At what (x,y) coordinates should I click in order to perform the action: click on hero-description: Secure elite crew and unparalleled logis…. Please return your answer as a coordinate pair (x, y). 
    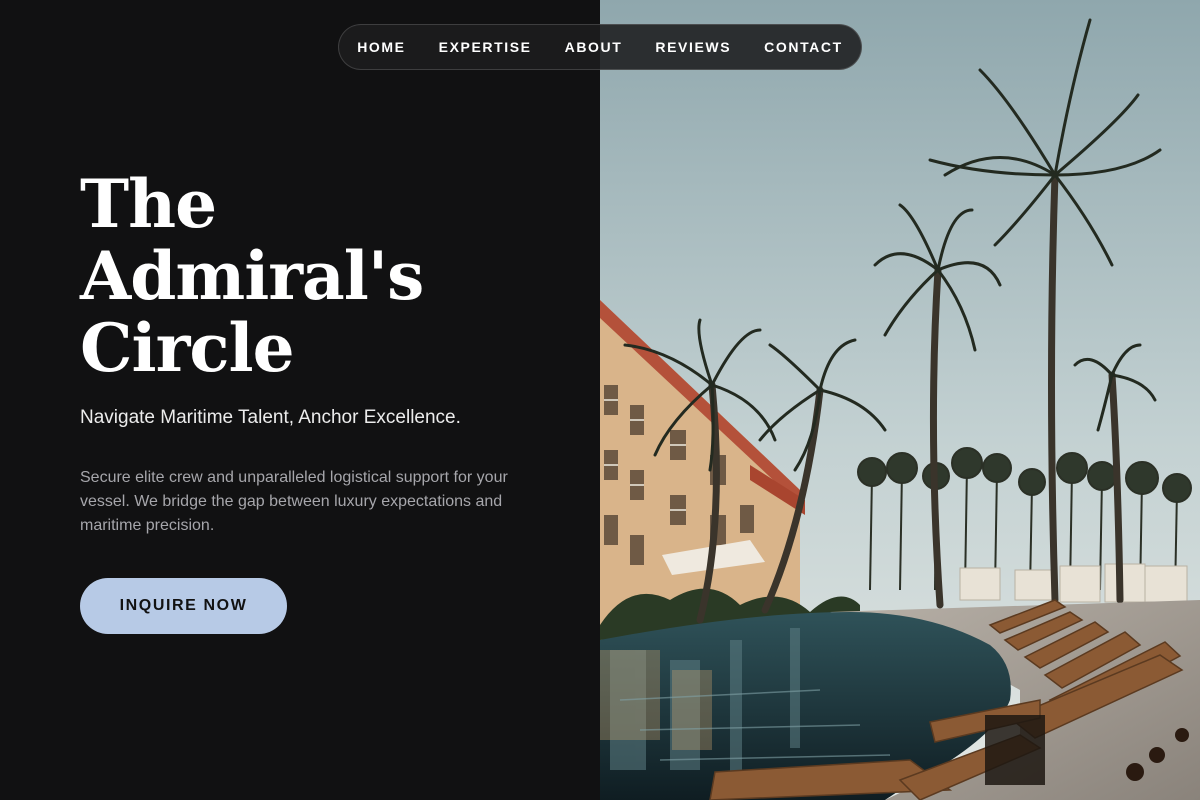
    Looking at the image, I should click on (294, 501).